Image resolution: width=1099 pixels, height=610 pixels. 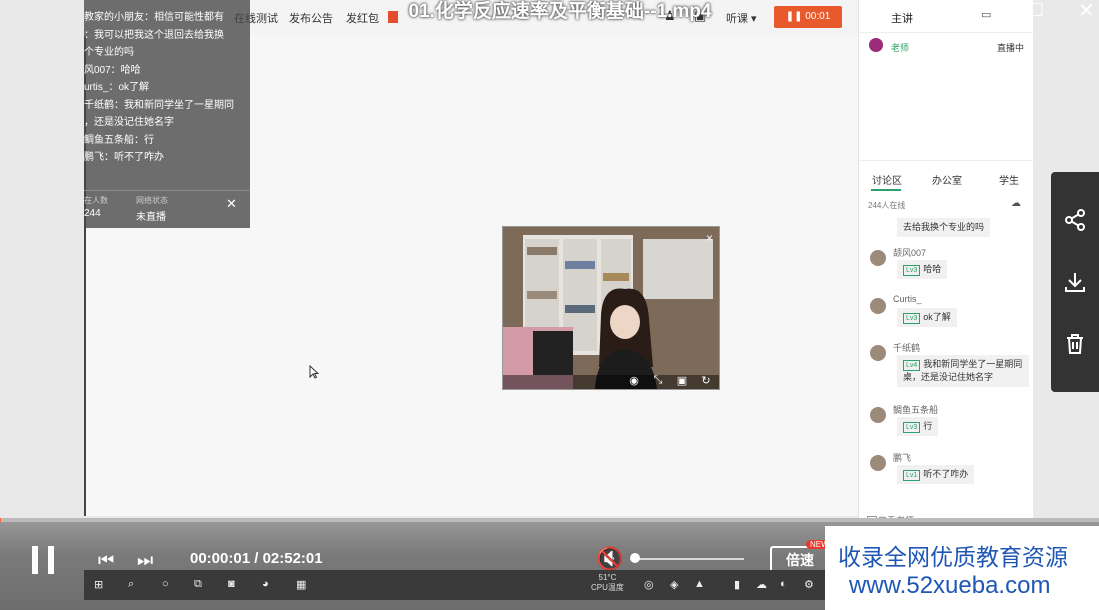 What do you see at coordinates (910, 253) in the screenshot?
I see `message-author: 颉风007` at bounding box center [910, 253].